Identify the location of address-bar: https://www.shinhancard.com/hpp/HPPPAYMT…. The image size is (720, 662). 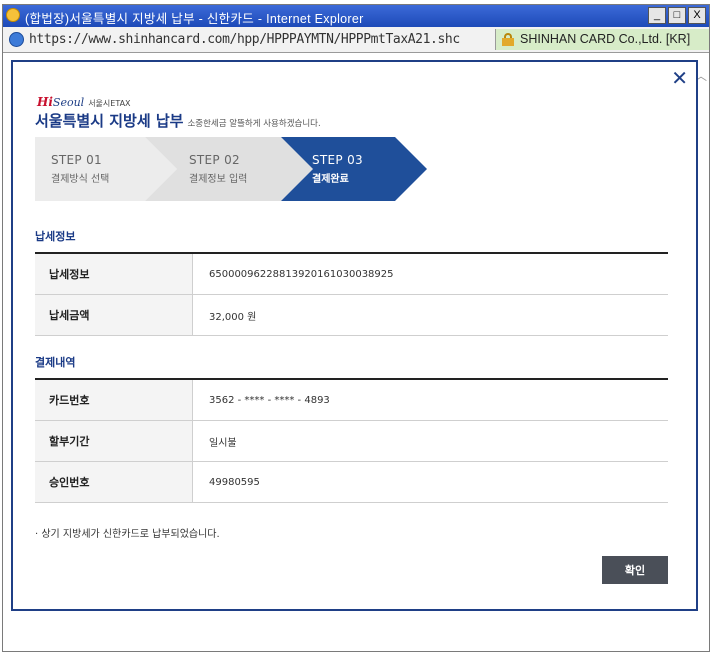
(356, 40).